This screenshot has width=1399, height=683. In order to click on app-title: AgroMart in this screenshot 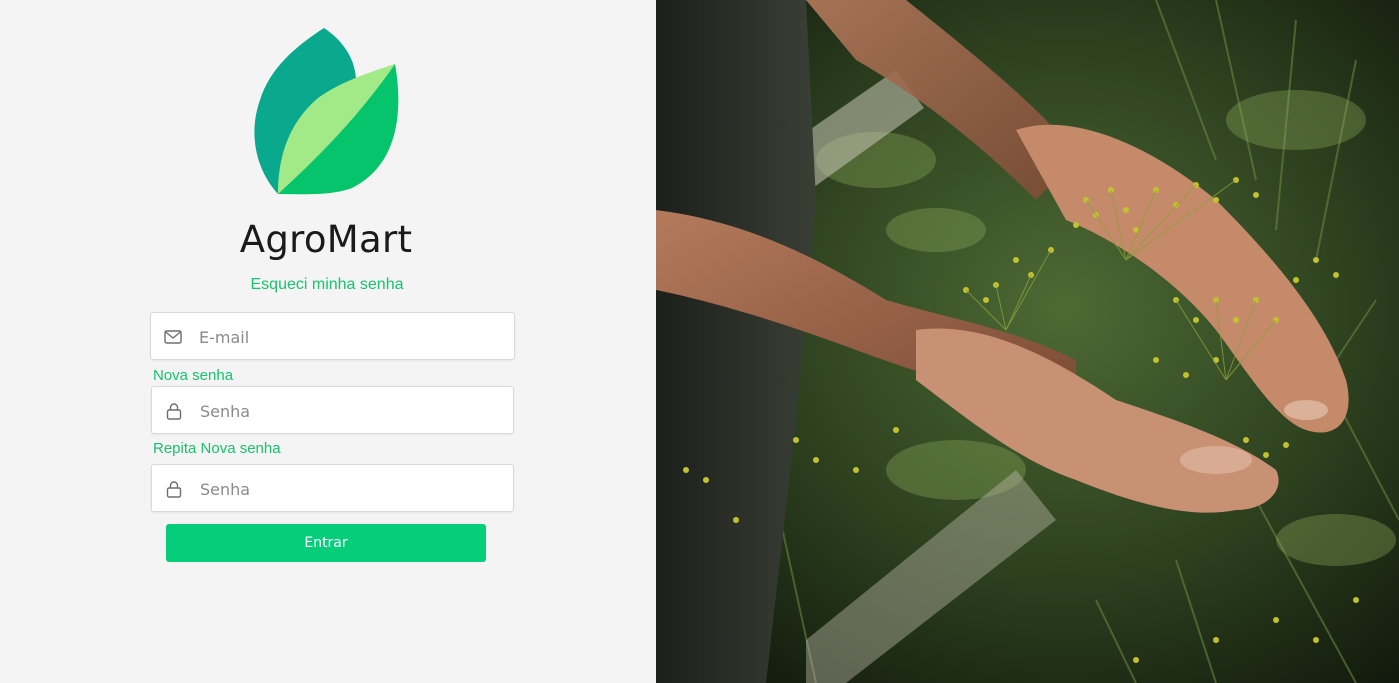, I will do `click(326, 239)`.